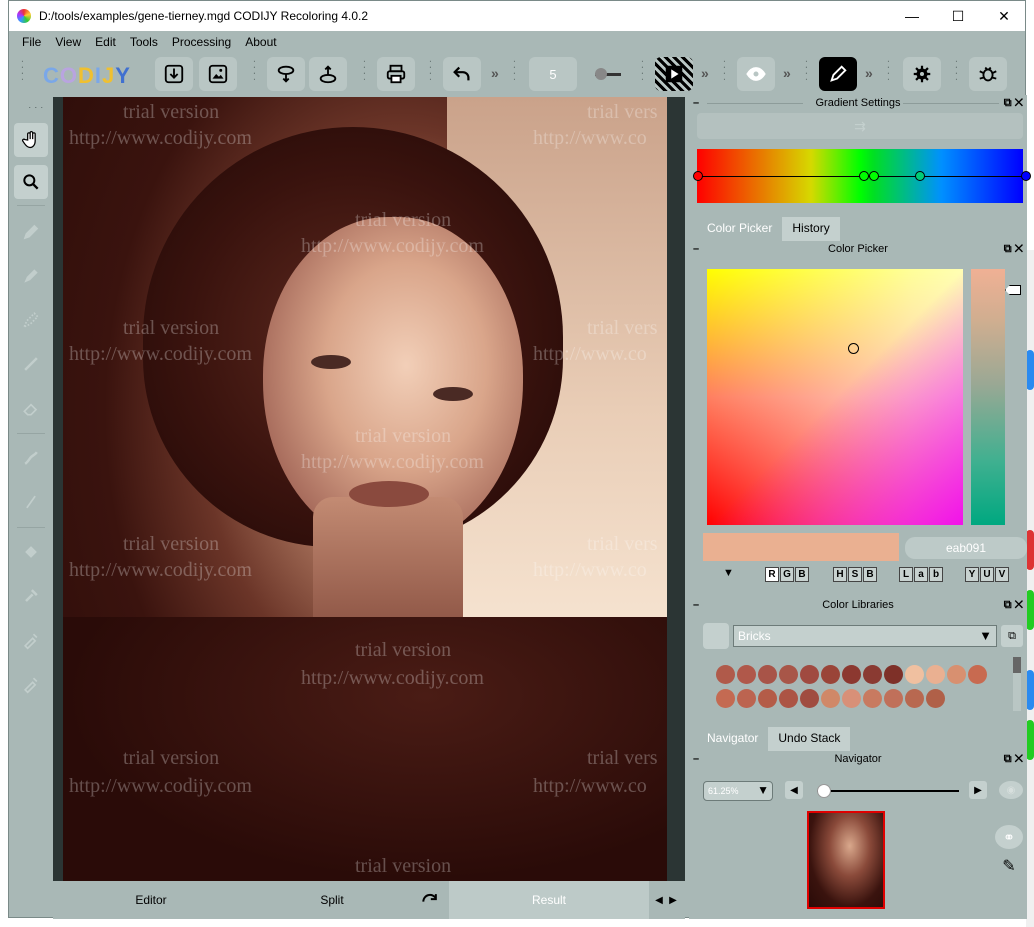 This screenshot has width=1034, height=927. Describe the element at coordinates (68, 42) in the screenshot. I see `menu-view: View` at that location.